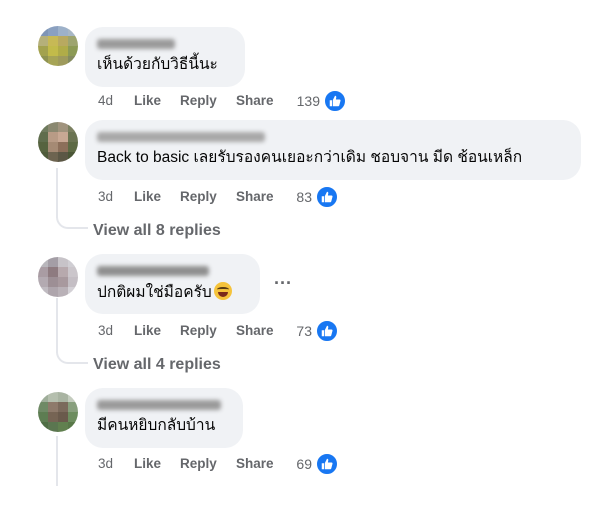  Describe the element at coordinates (283, 285) in the screenshot. I see `more-options-icon: ···` at that location.